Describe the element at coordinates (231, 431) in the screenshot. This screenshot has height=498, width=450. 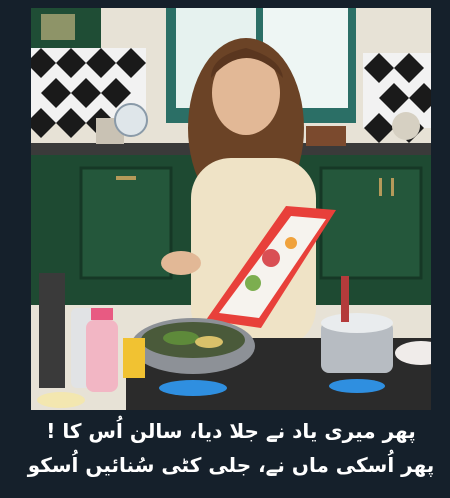
I see `caption-line-1: پھر میری یاد نے جلا دیا، سالن اُس کا !` at that location.